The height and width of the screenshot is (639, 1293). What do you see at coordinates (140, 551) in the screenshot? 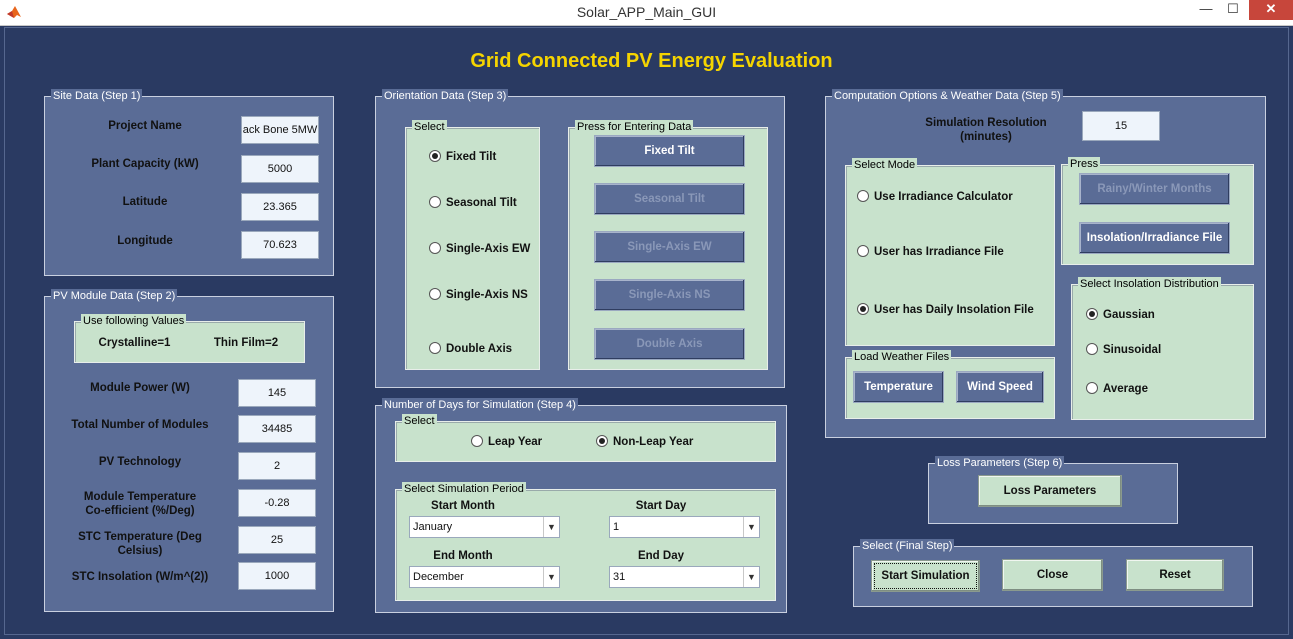
I see `stc-temp-label-2: Celsius)` at bounding box center [140, 551].